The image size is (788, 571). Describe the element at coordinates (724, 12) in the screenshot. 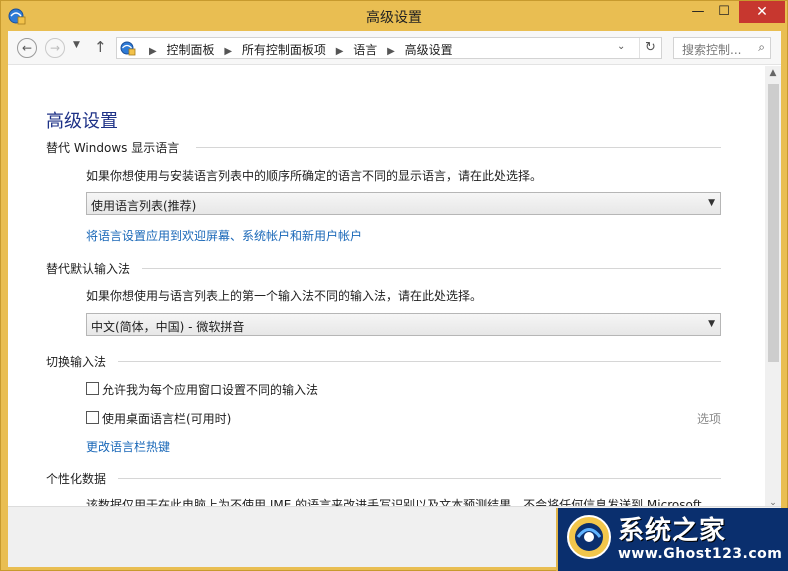

I see `maximize-button: ☐` at that location.